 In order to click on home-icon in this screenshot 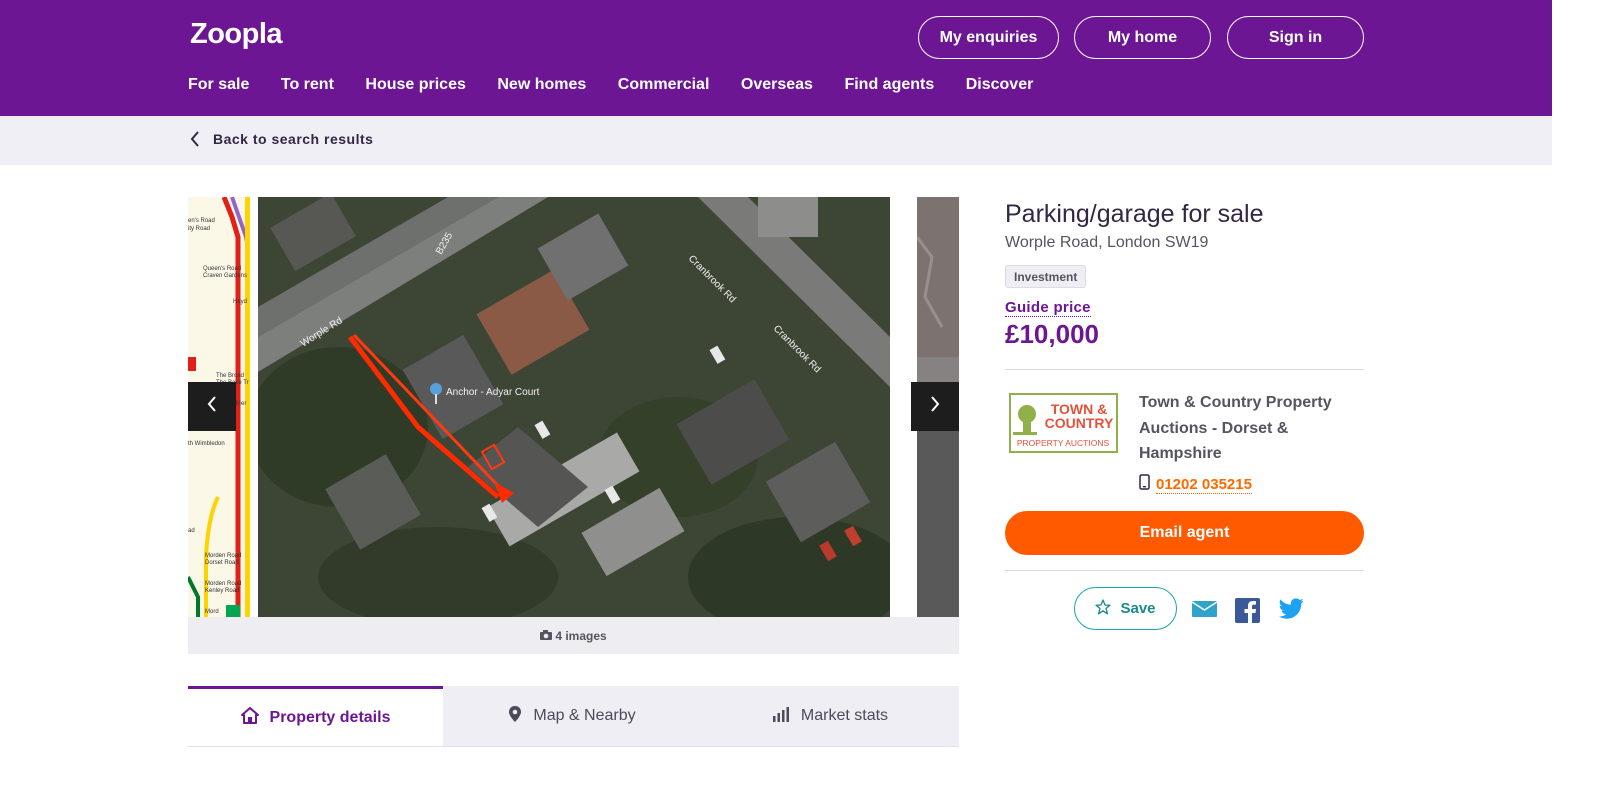, I will do `click(255, 717)`.